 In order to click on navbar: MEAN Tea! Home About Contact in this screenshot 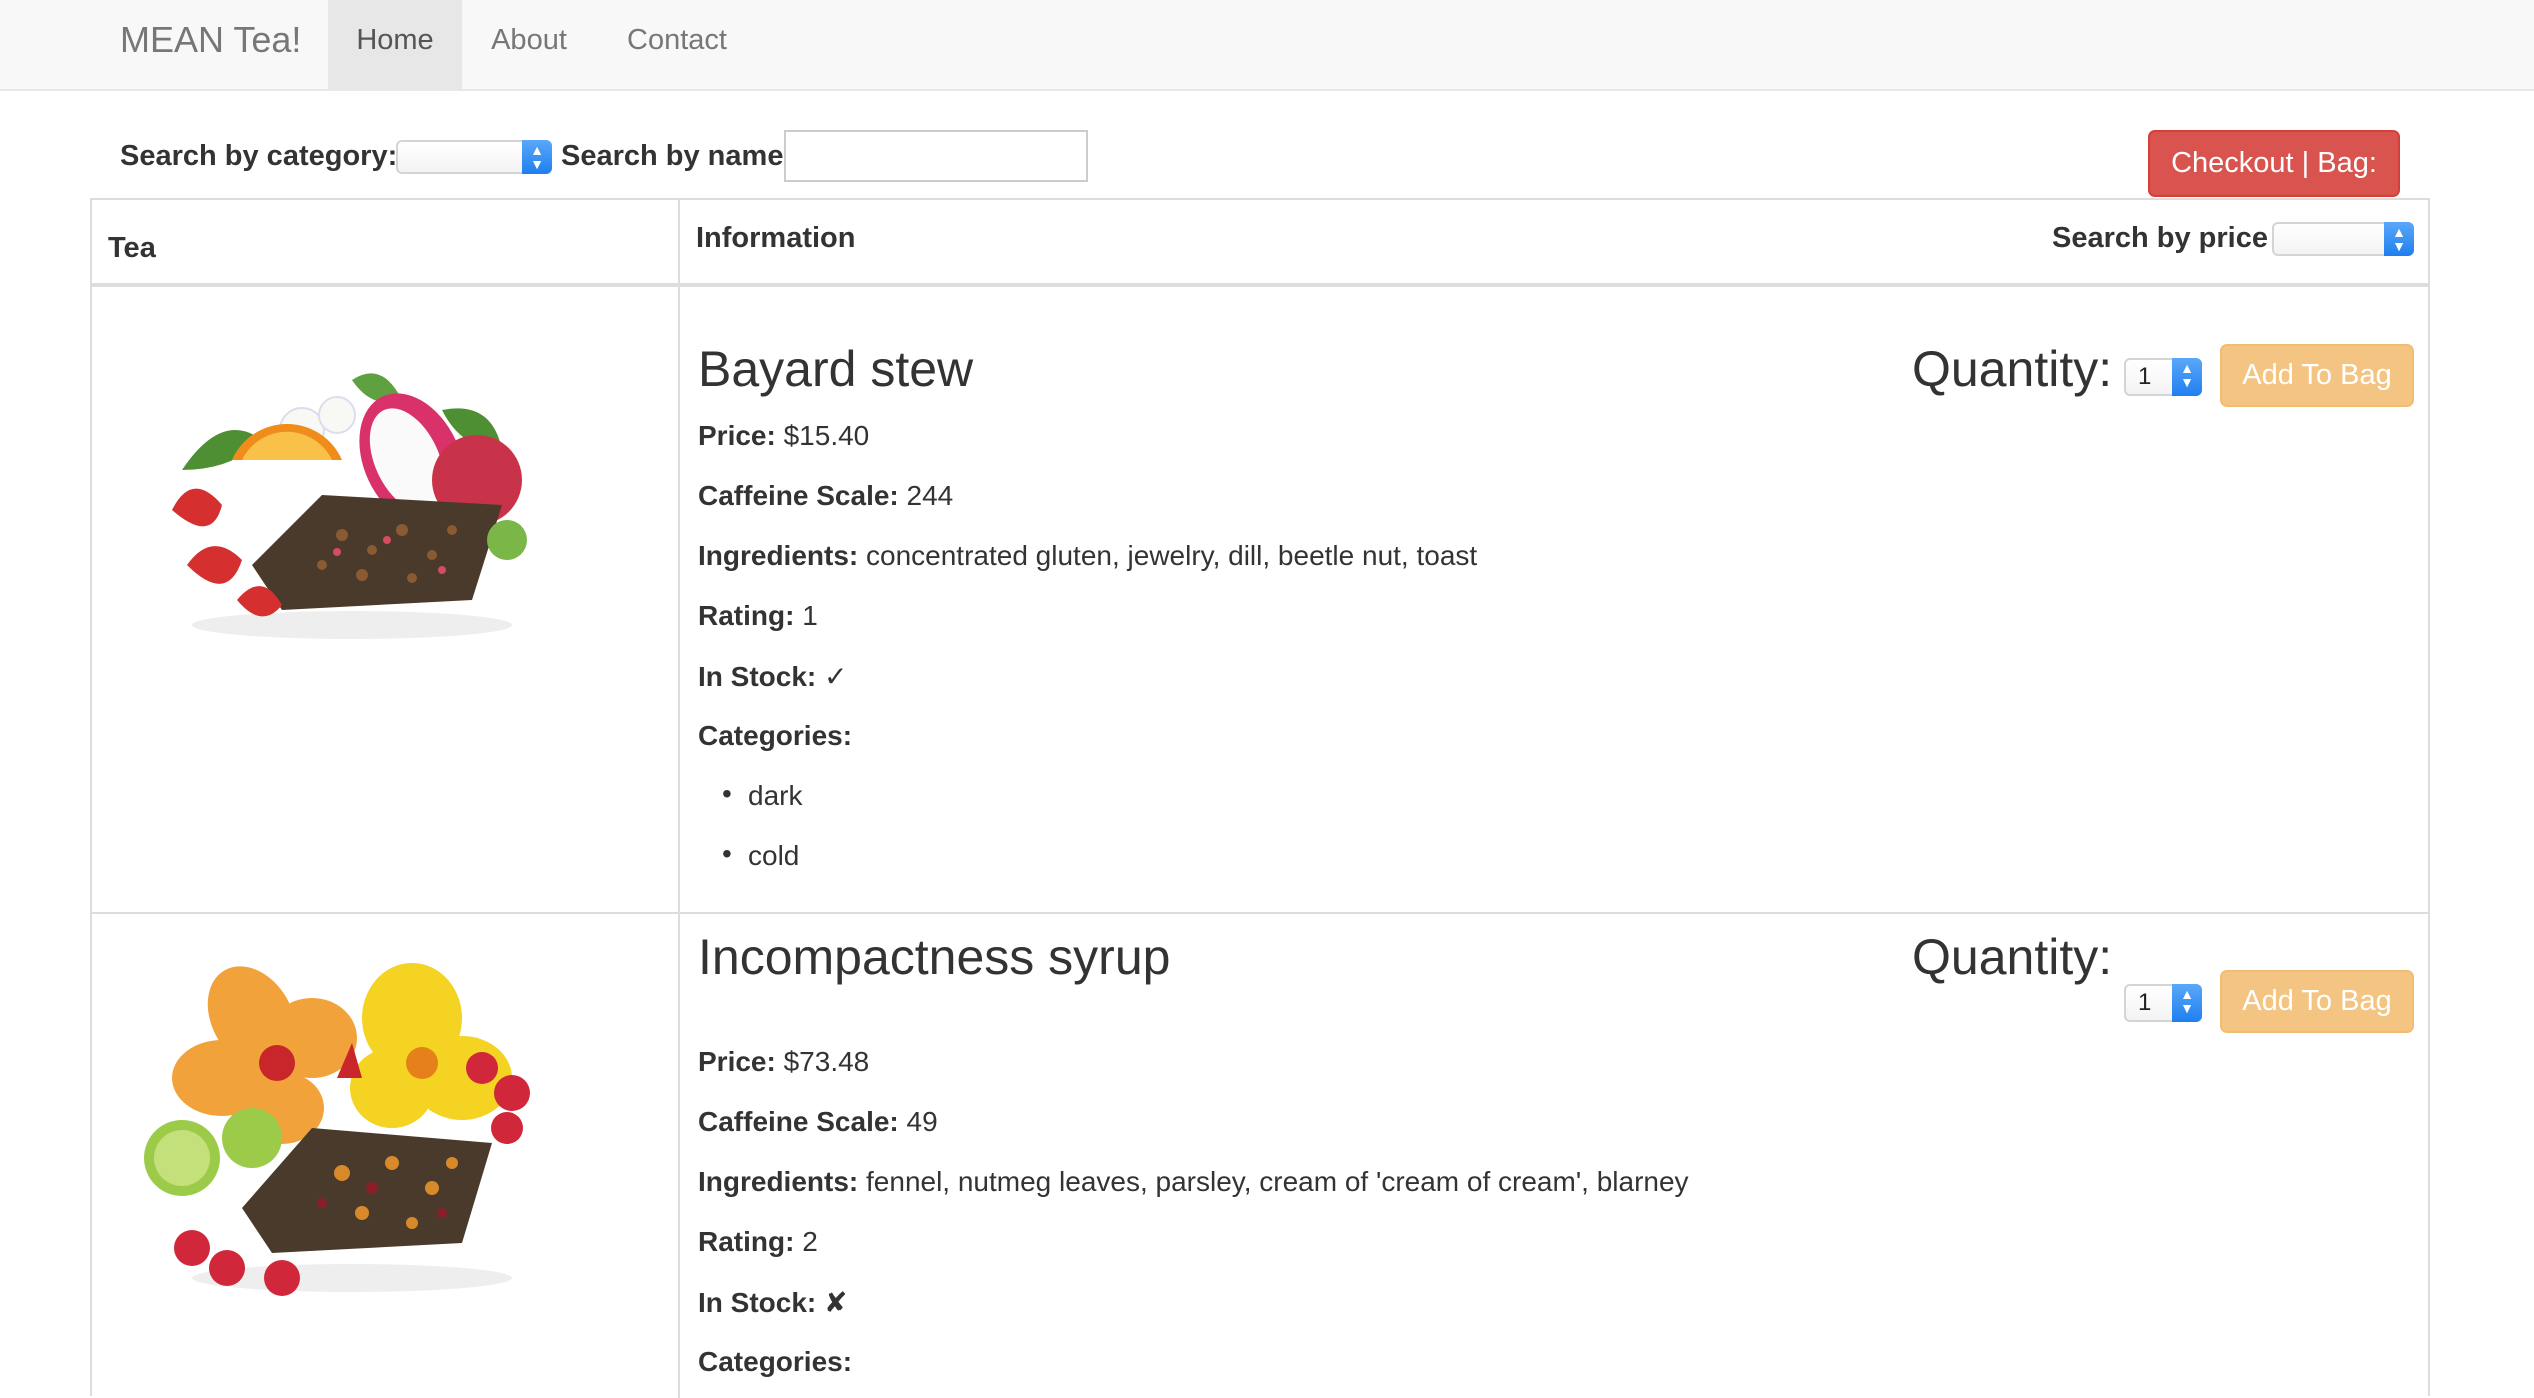, I will do `click(1267, 45)`.